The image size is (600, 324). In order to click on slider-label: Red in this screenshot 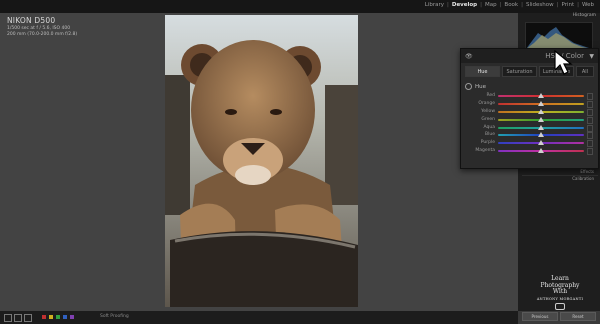, I will do `click(490, 95)`.